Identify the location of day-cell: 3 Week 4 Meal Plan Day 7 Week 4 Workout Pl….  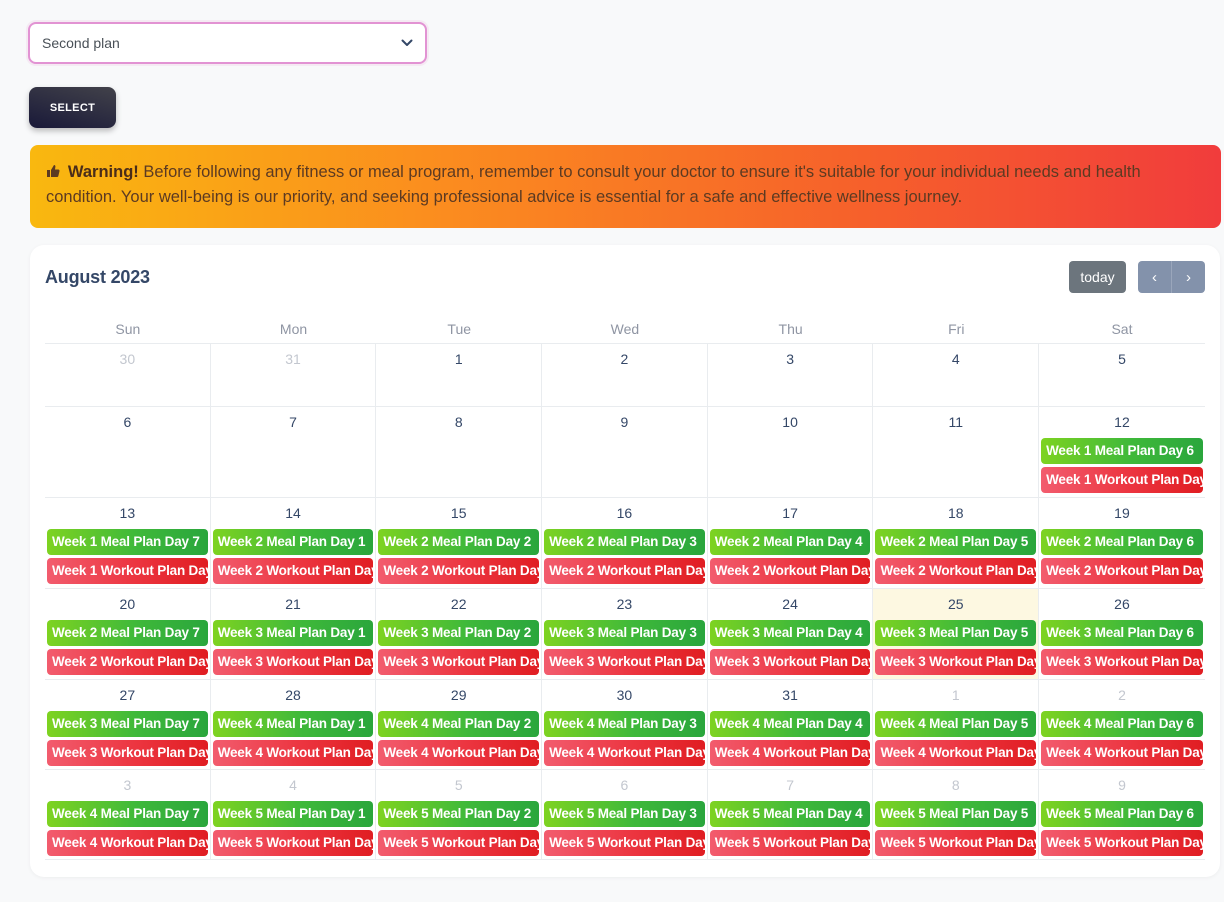
(128, 814).